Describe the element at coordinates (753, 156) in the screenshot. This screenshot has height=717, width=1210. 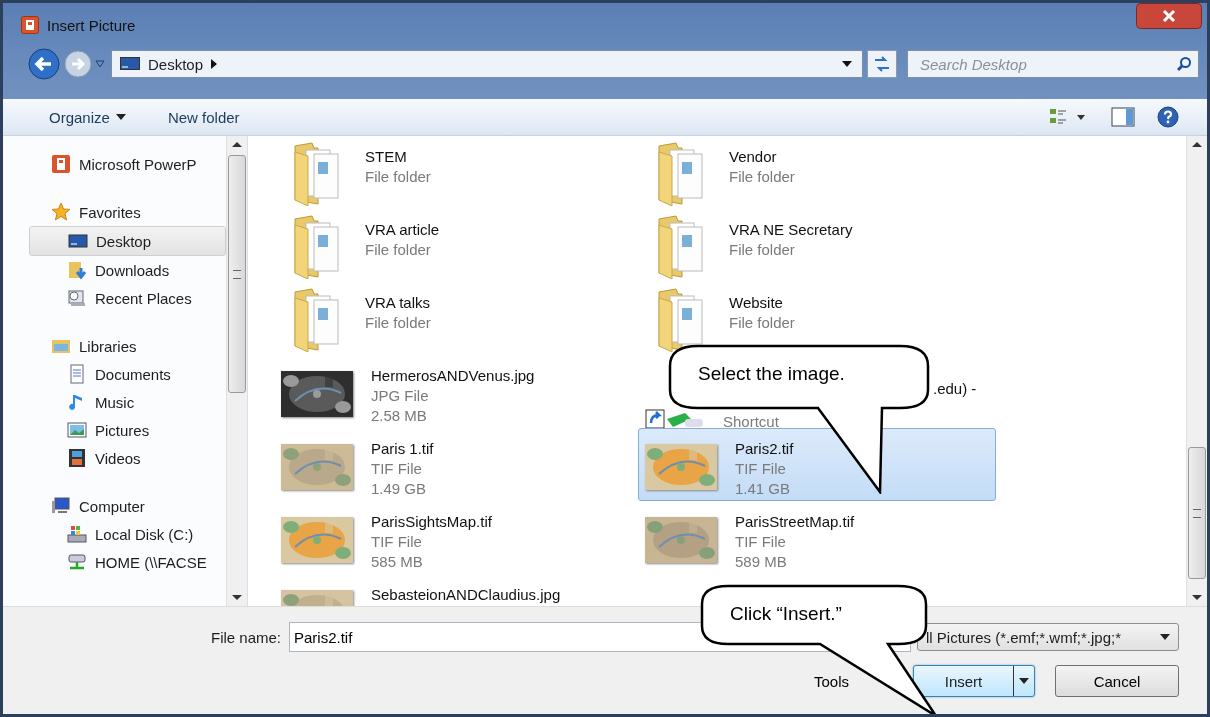
I see `file-name: Vendor` at that location.